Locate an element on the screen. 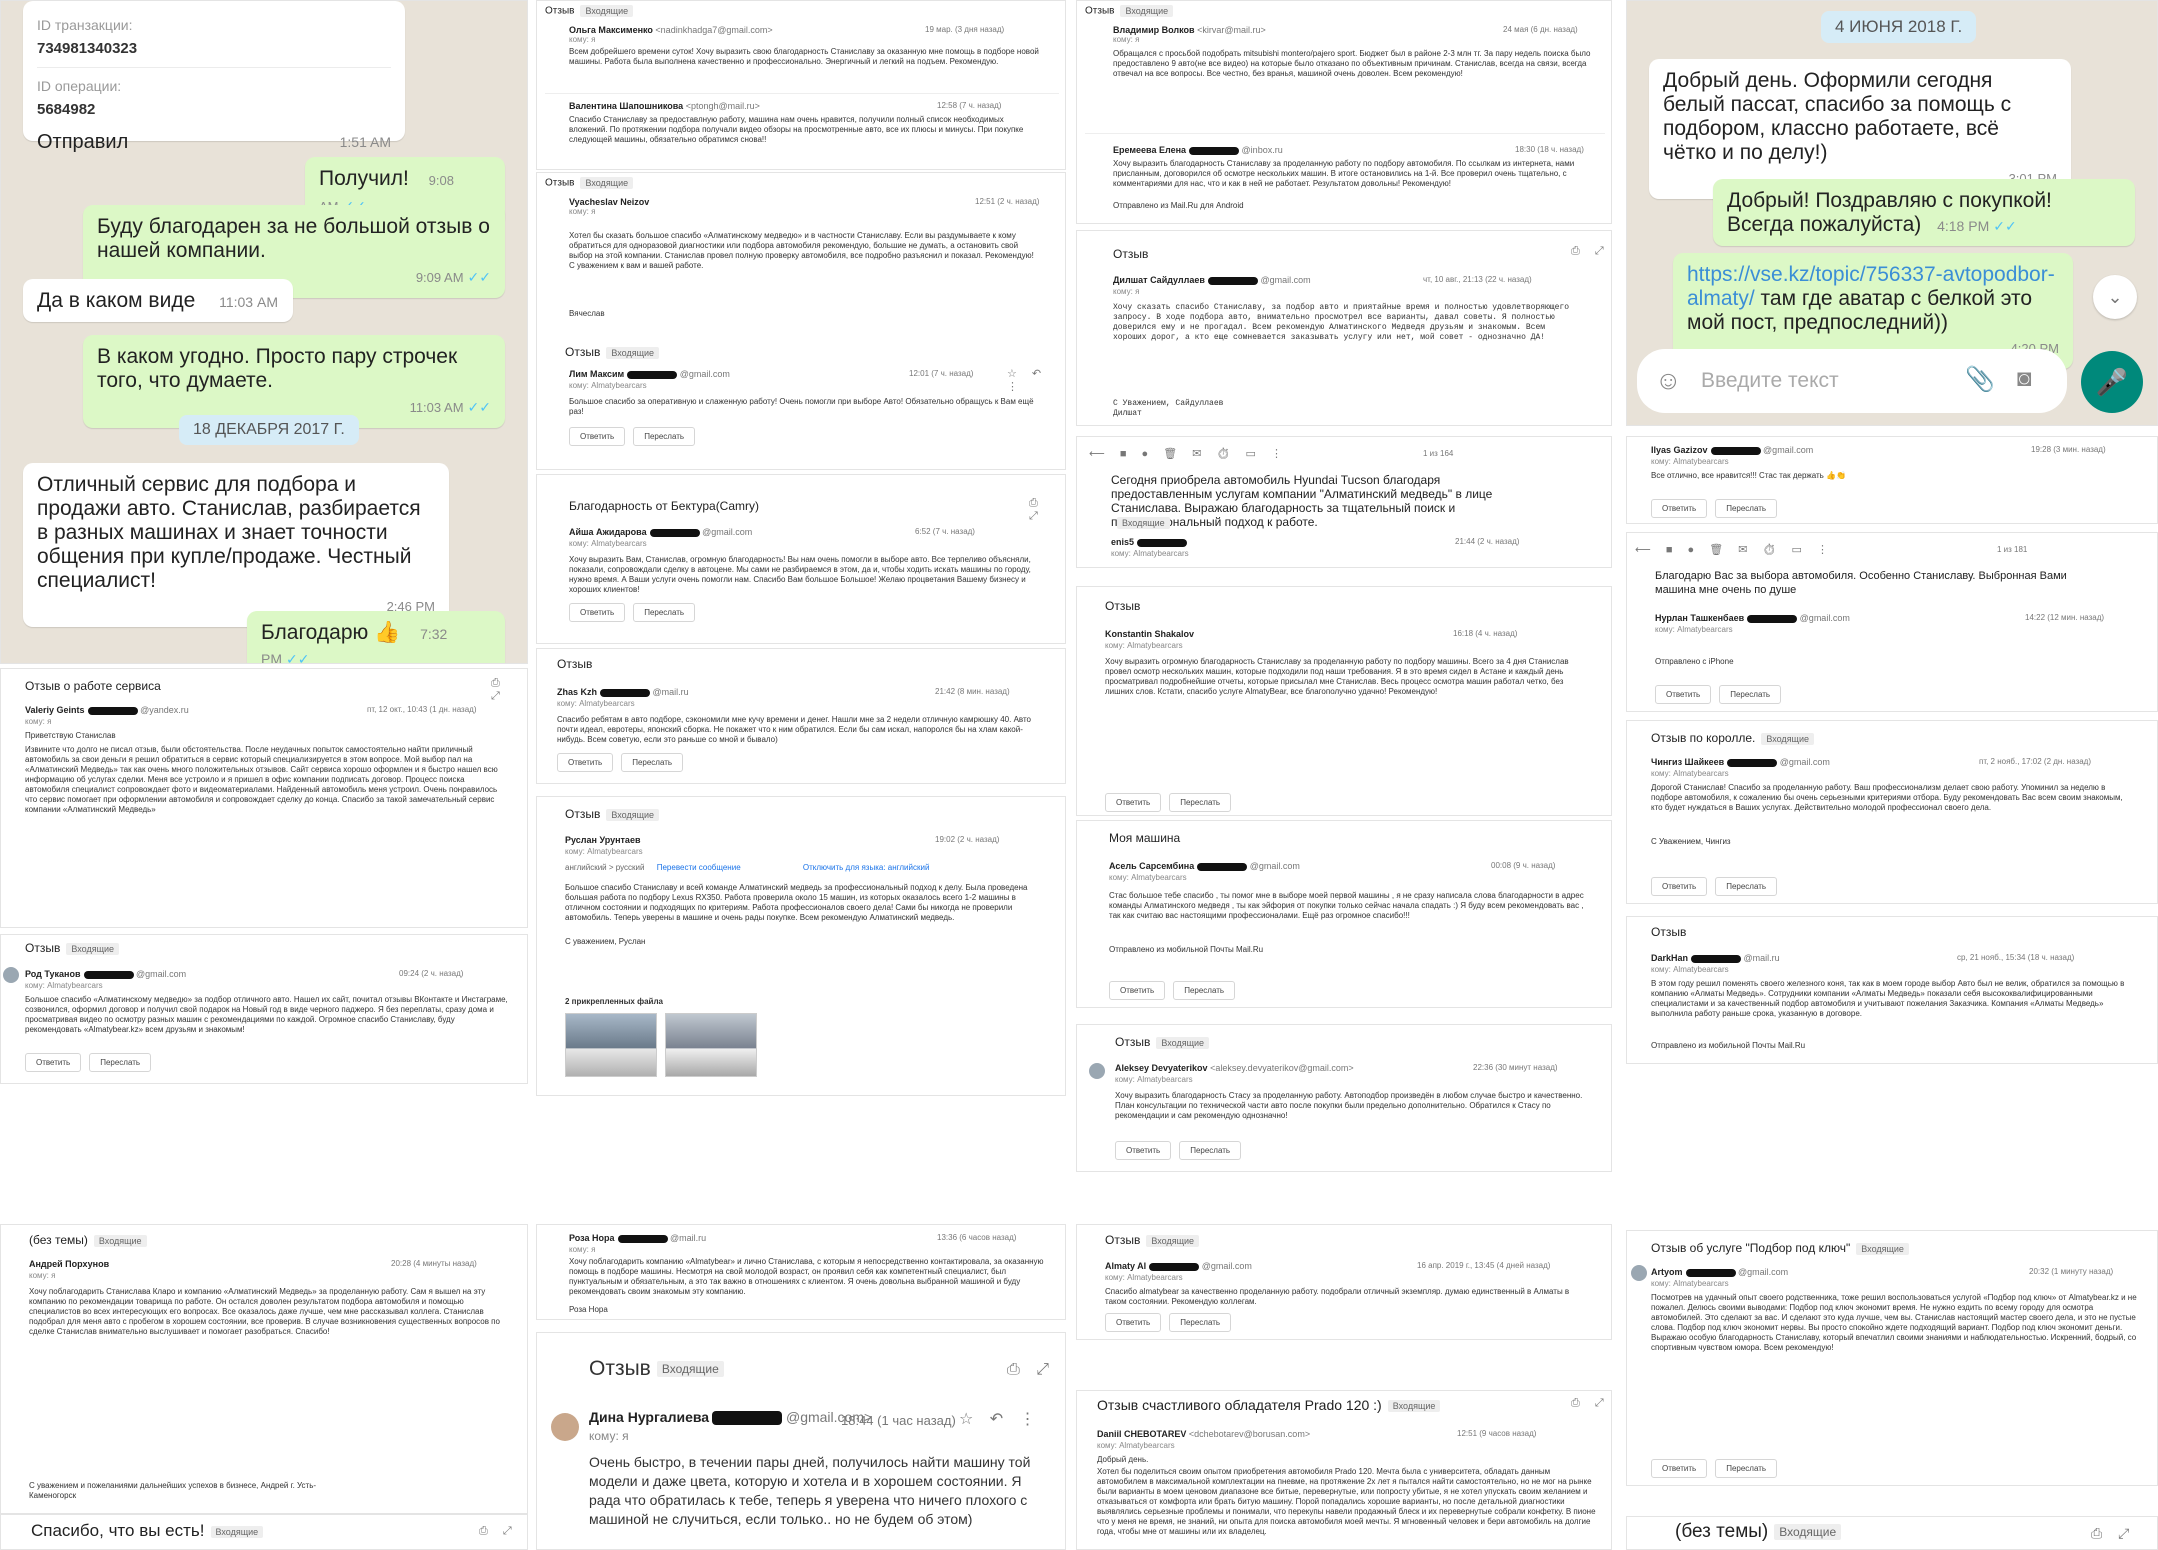  mail-actions: ☆ ↶ ⋮ is located at coordinates (1036, 380).